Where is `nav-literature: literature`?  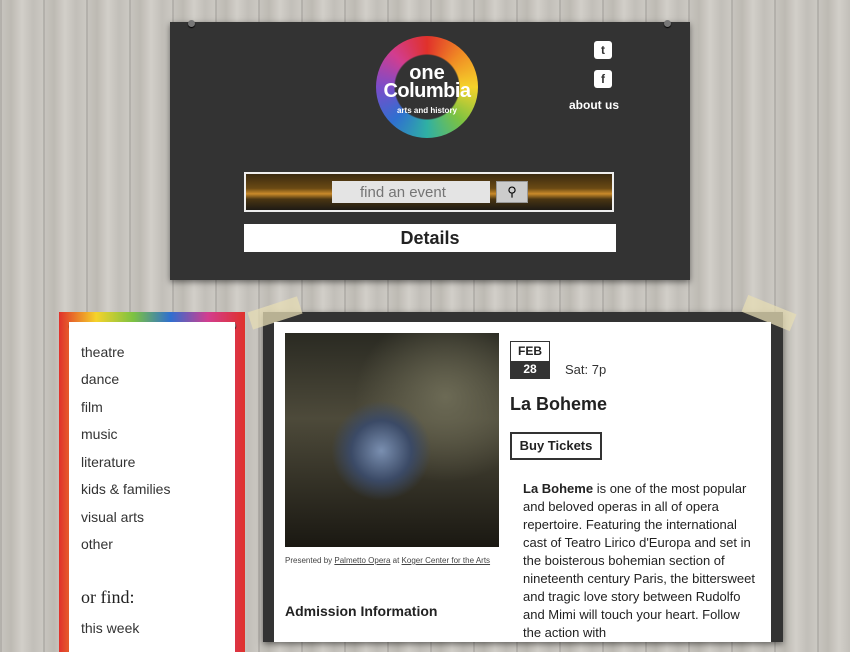 nav-literature: literature is located at coordinates (108, 462).